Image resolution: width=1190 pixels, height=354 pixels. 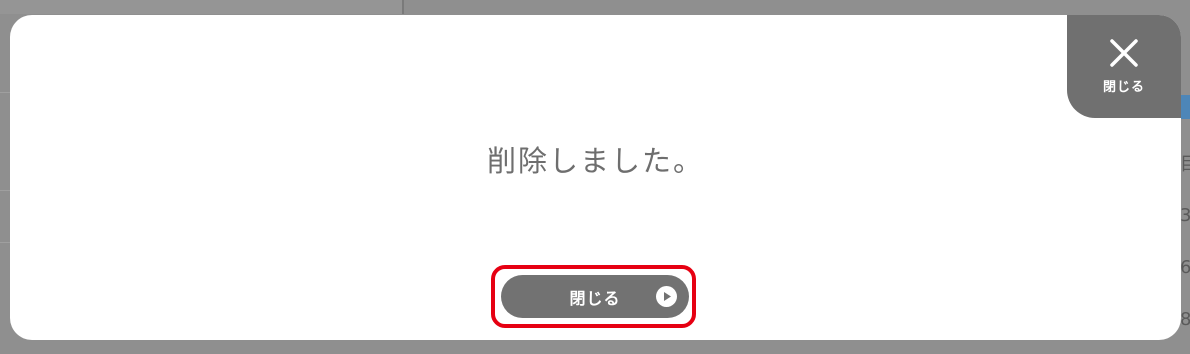 I want to click on dialog-message: 削除しました。, so click(x=595, y=161).